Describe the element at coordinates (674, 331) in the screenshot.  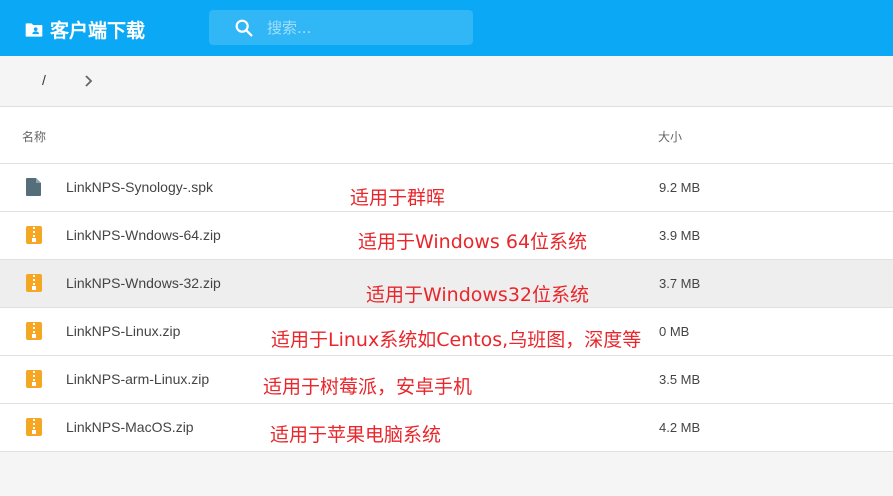
I see `file-size: 0 MB` at that location.